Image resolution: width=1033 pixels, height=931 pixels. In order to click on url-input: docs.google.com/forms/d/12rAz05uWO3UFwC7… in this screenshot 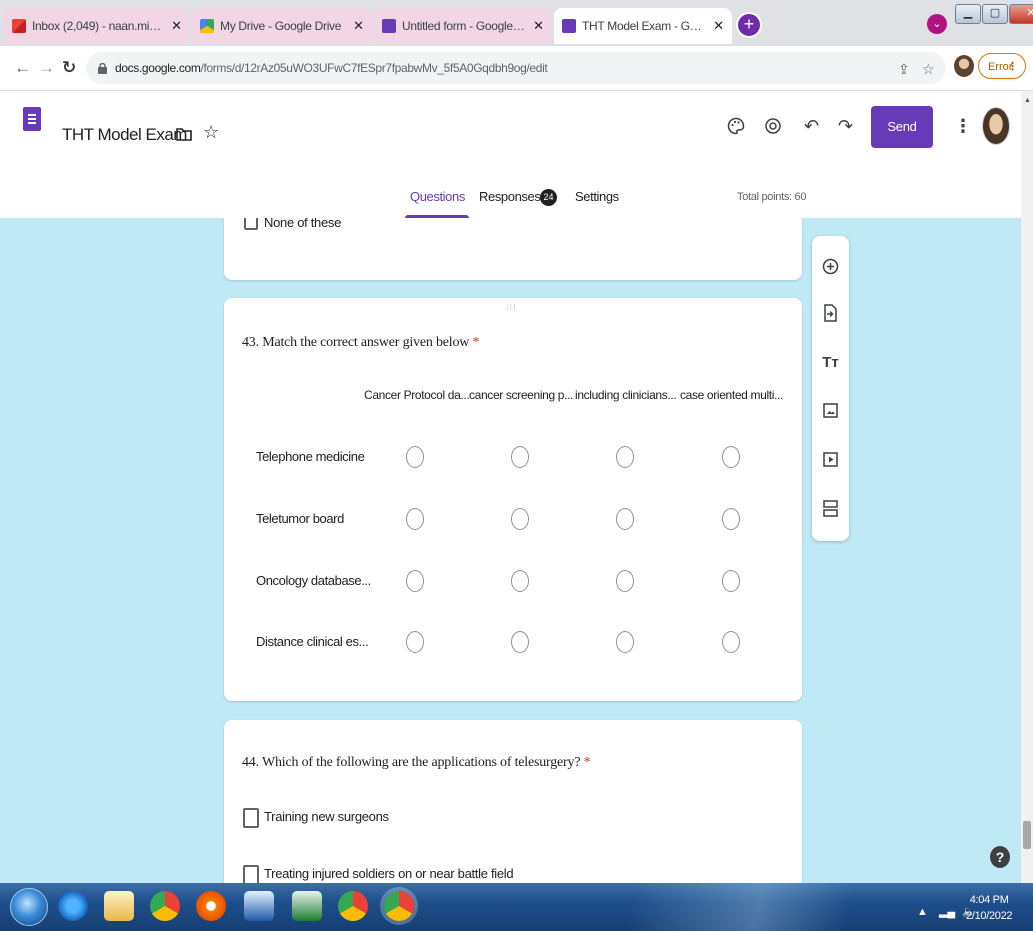, I will do `click(516, 68)`.